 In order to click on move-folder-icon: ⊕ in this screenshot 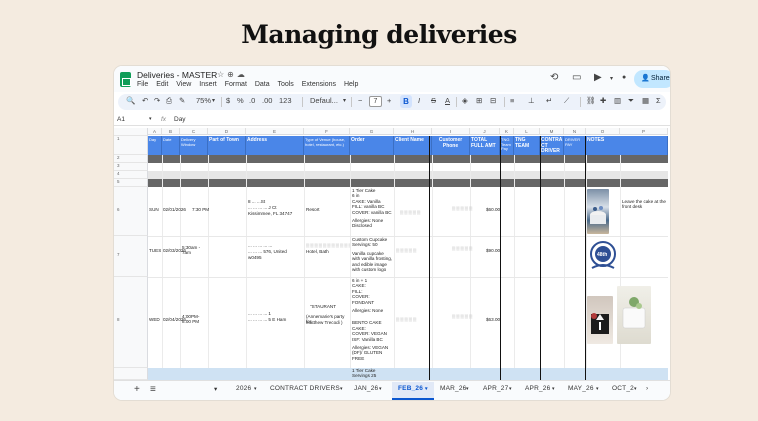, I will do `click(232, 74)`.